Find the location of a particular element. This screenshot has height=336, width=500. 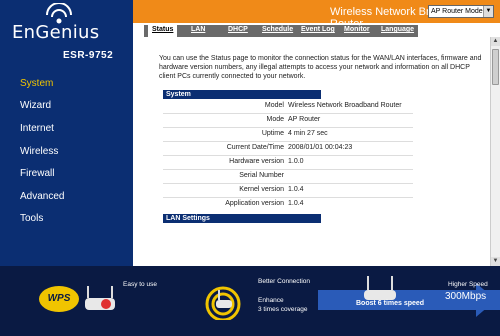

row-label: Application version is located at coordinates (254, 203).